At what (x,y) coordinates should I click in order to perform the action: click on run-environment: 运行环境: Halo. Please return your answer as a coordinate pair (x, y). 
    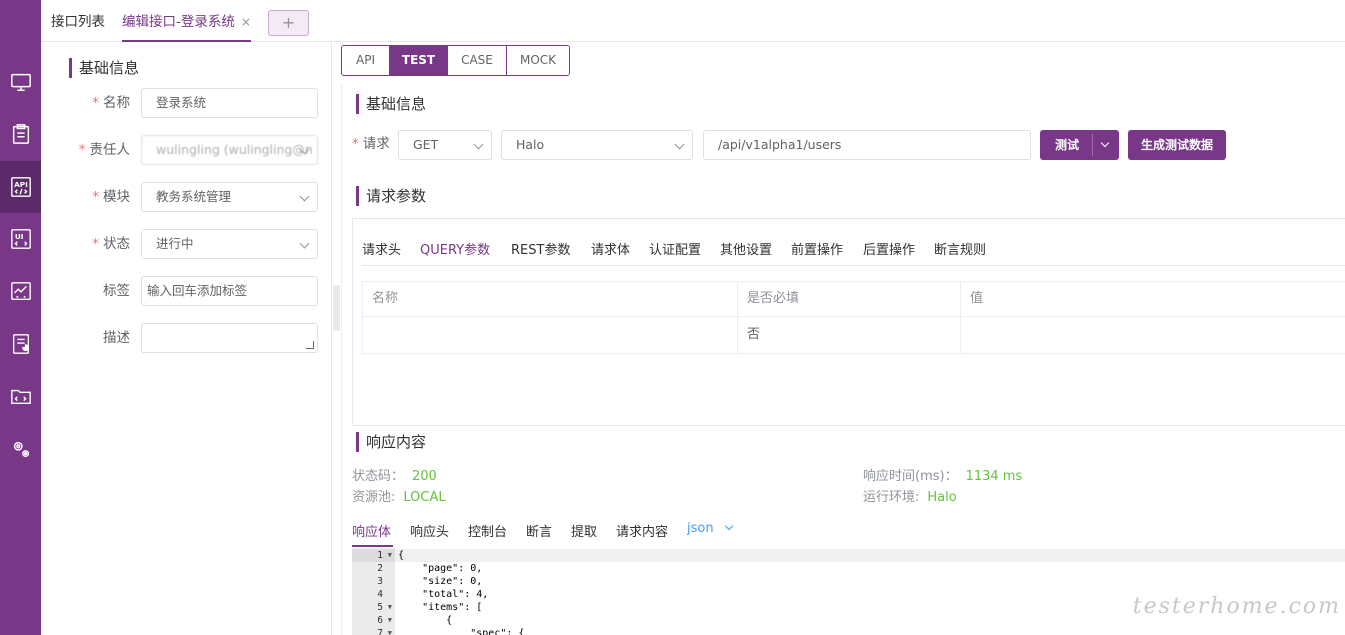
    Looking at the image, I should click on (910, 497).